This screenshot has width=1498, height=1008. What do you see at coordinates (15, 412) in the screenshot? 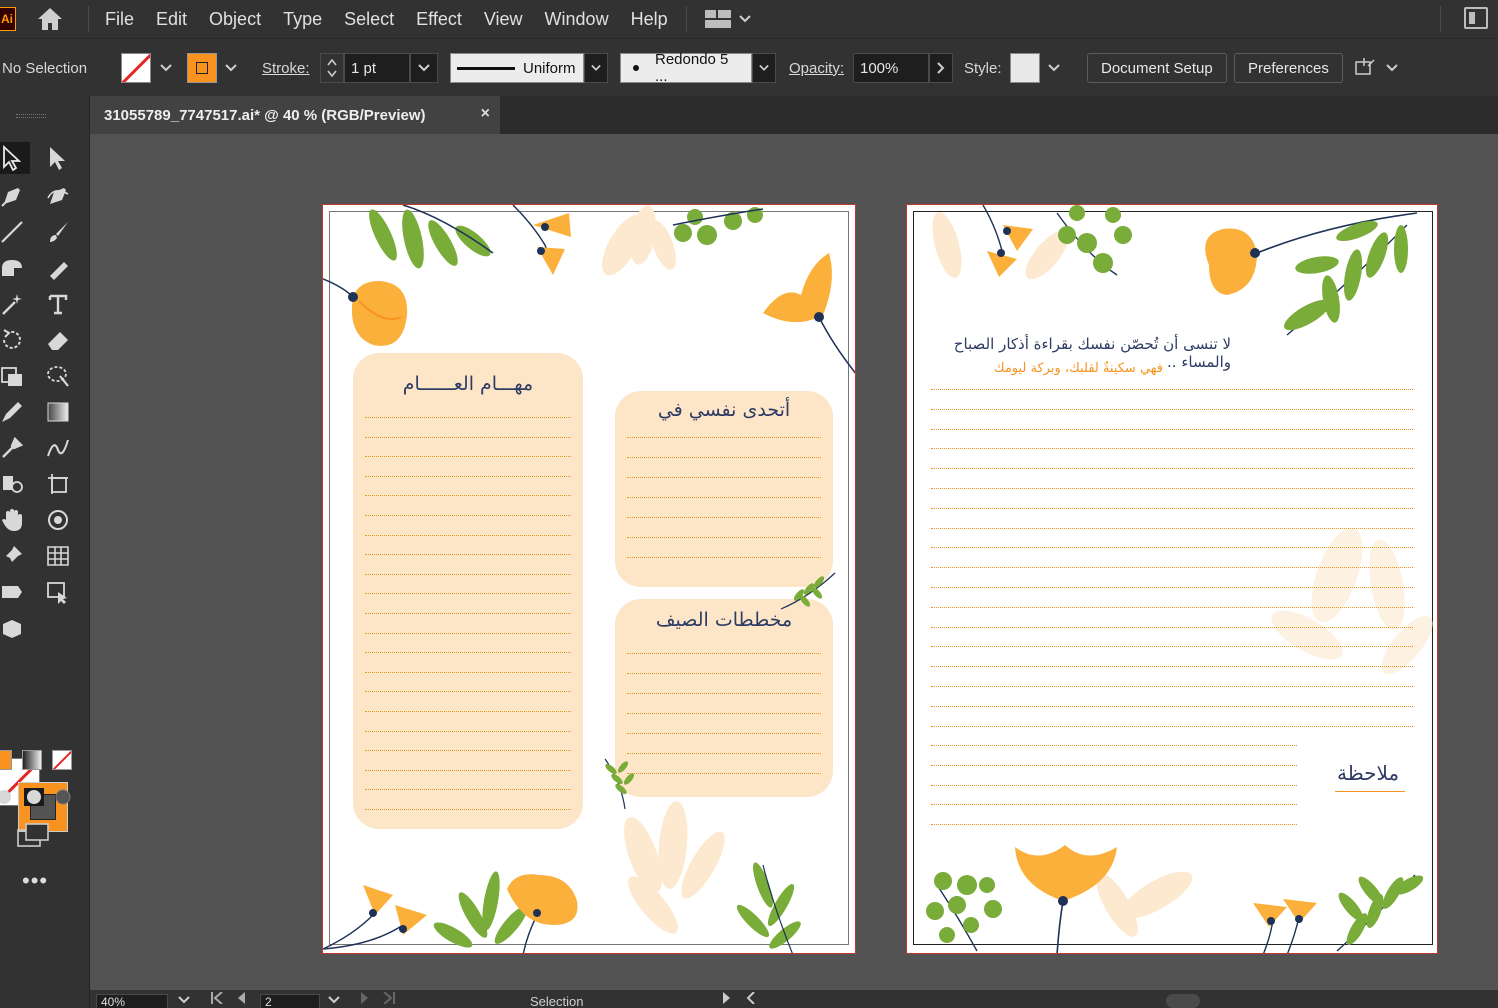
I see `pencil-tool-icon` at bounding box center [15, 412].